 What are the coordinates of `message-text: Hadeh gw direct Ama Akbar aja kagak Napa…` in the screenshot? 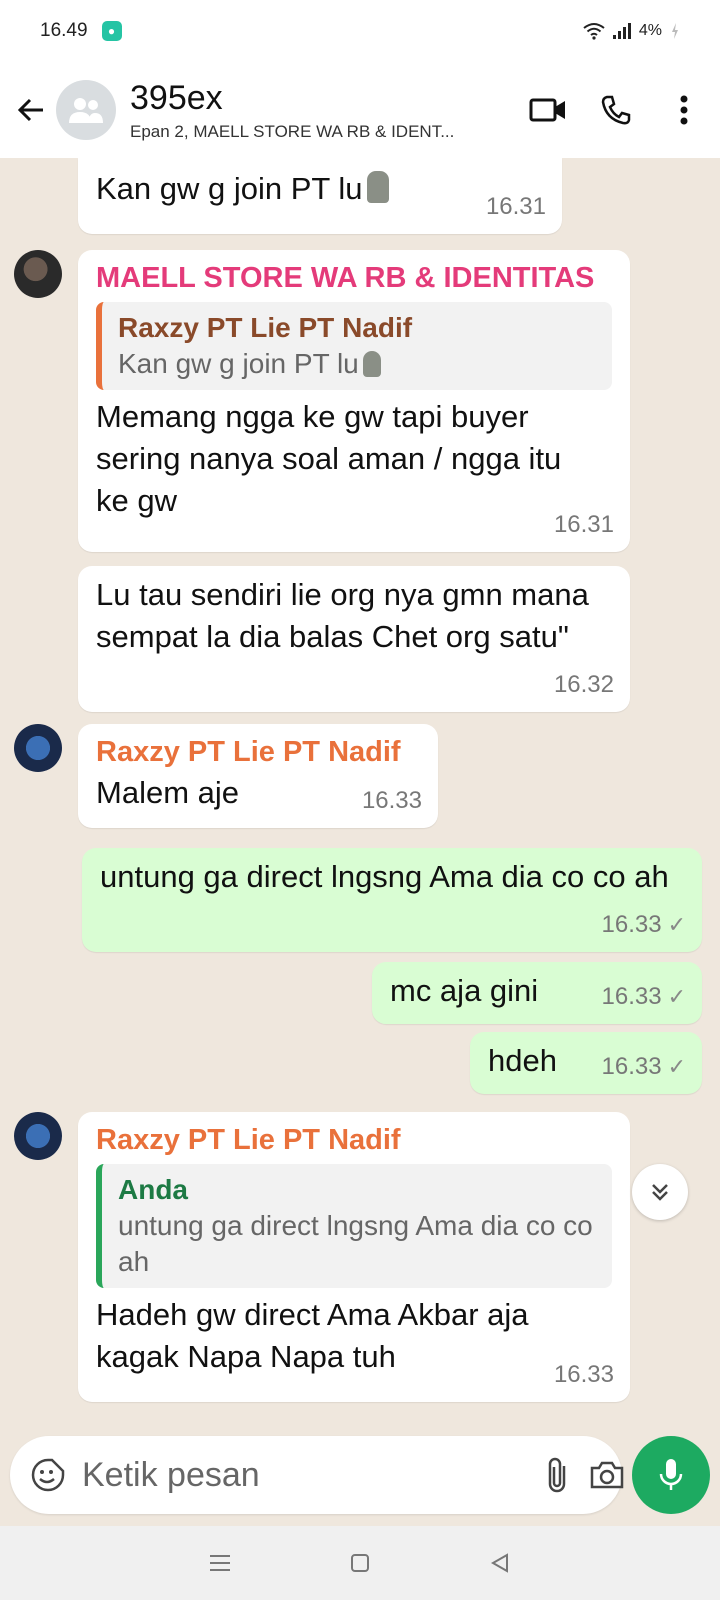 It's located at (312, 1335).